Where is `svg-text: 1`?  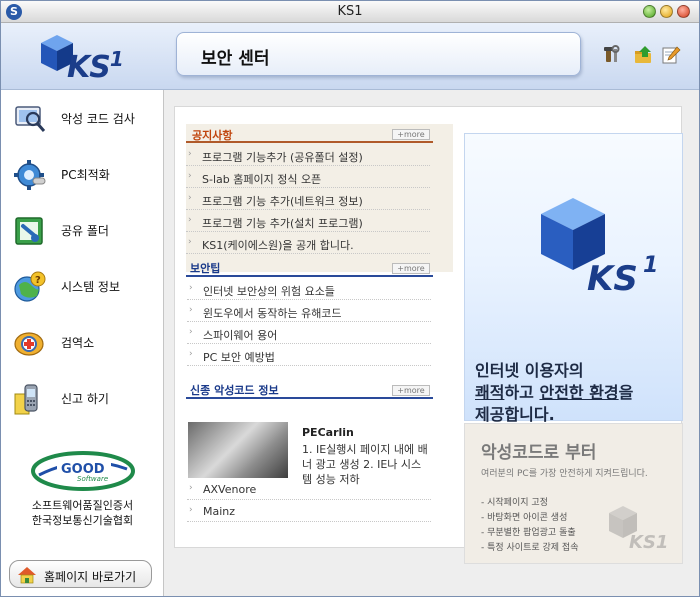 svg-text: 1 is located at coordinates (650, 265).